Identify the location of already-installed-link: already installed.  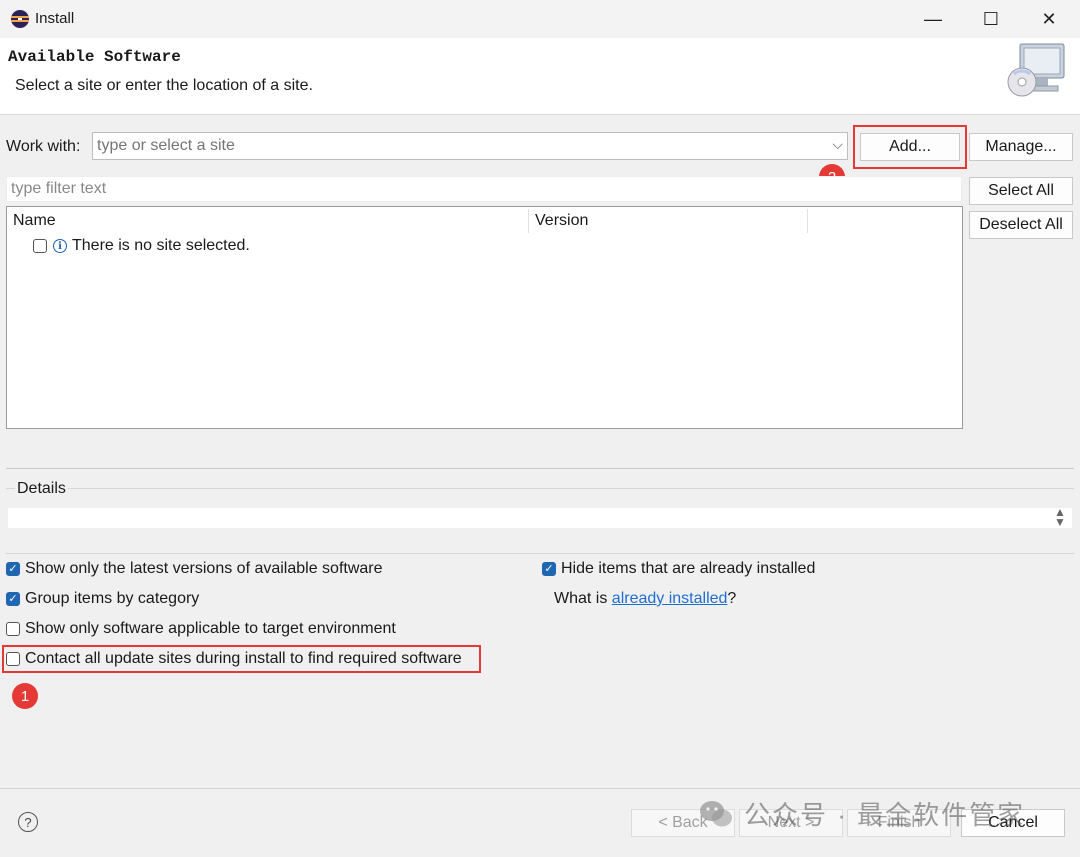
(670, 599).